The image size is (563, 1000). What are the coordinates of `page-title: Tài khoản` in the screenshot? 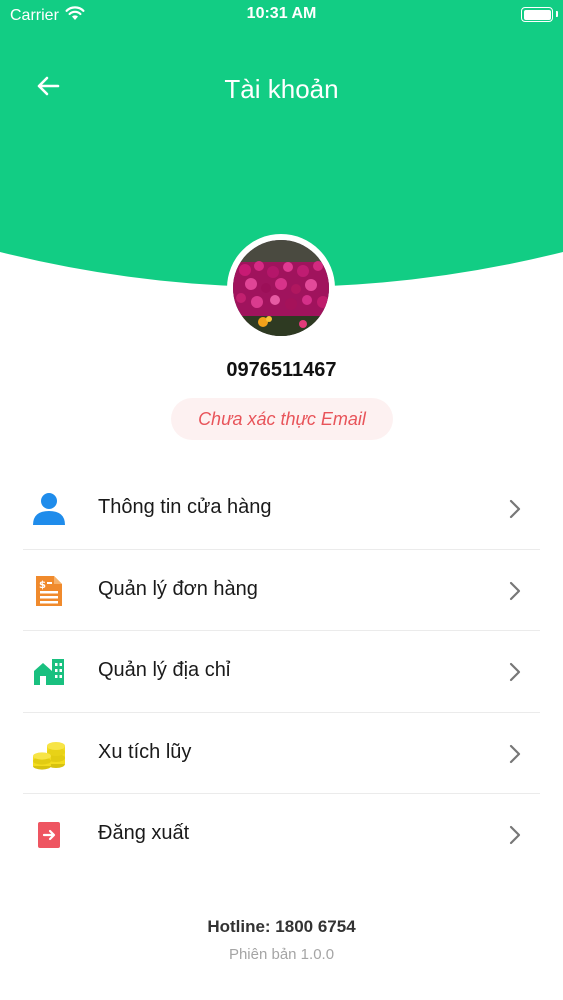 It's located at (281, 89).